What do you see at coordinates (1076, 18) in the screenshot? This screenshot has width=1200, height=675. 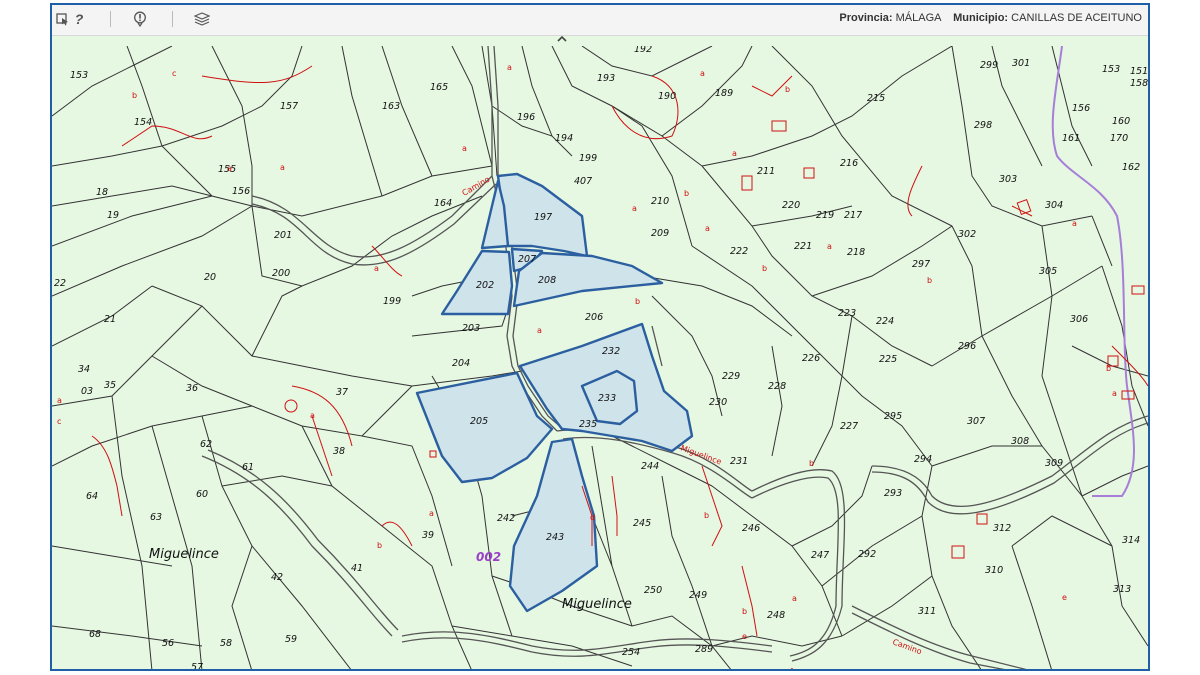 I see `municipio-value: CANILLAS DE ACEITUNO` at bounding box center [1076, 18].